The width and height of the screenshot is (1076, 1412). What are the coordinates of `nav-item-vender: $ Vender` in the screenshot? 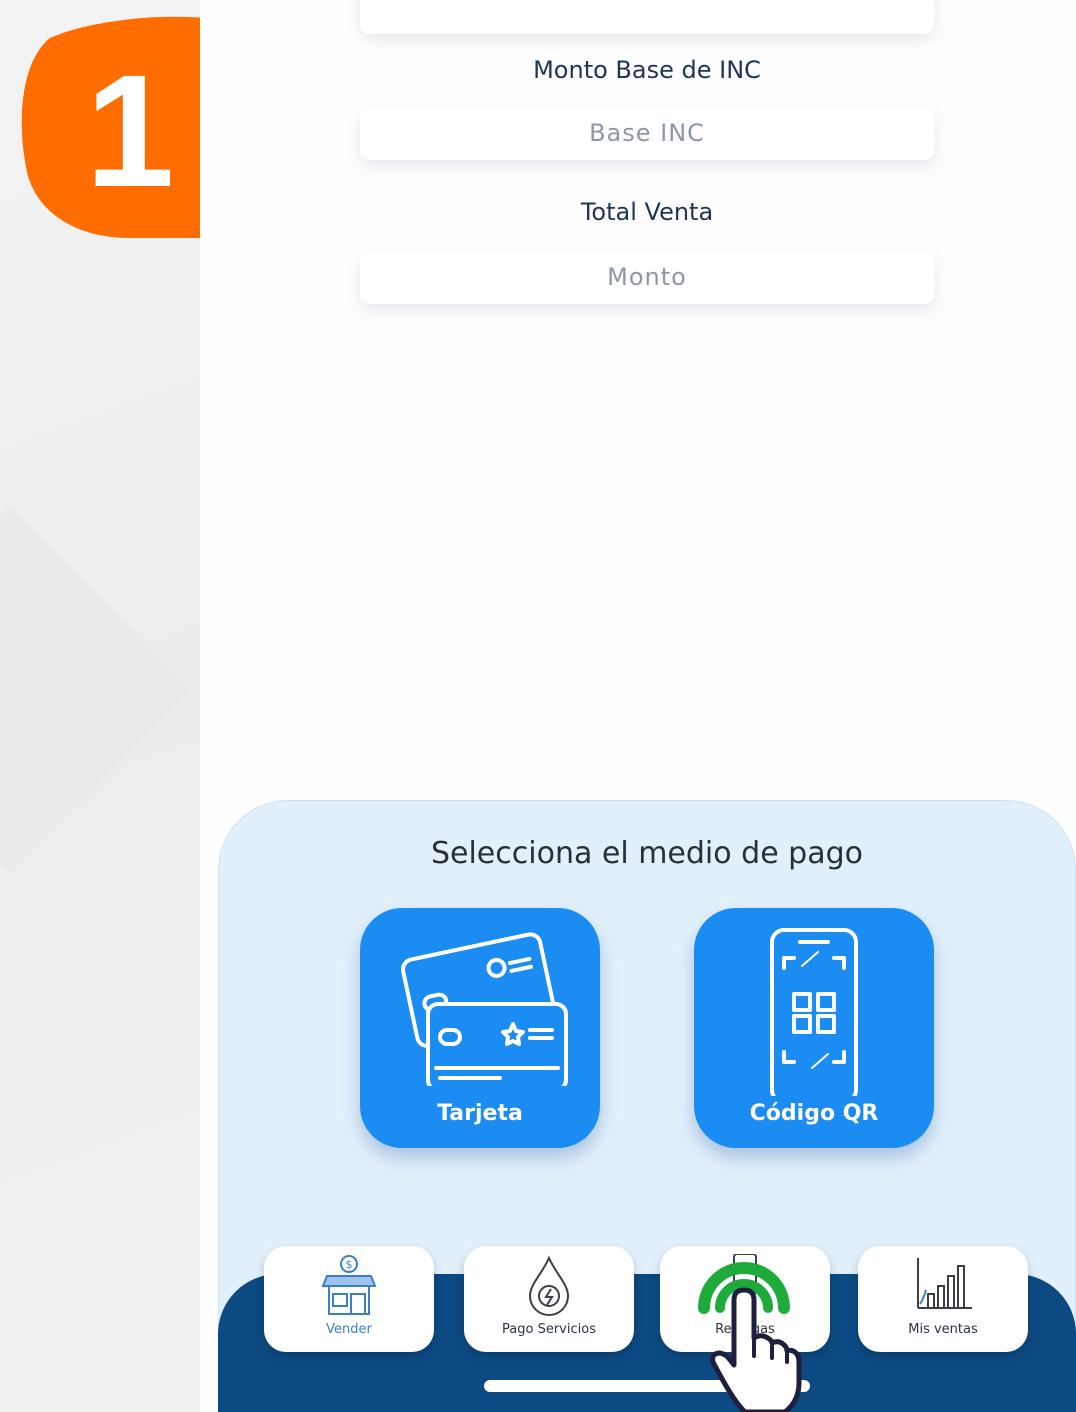 It's located at (349, 1299).